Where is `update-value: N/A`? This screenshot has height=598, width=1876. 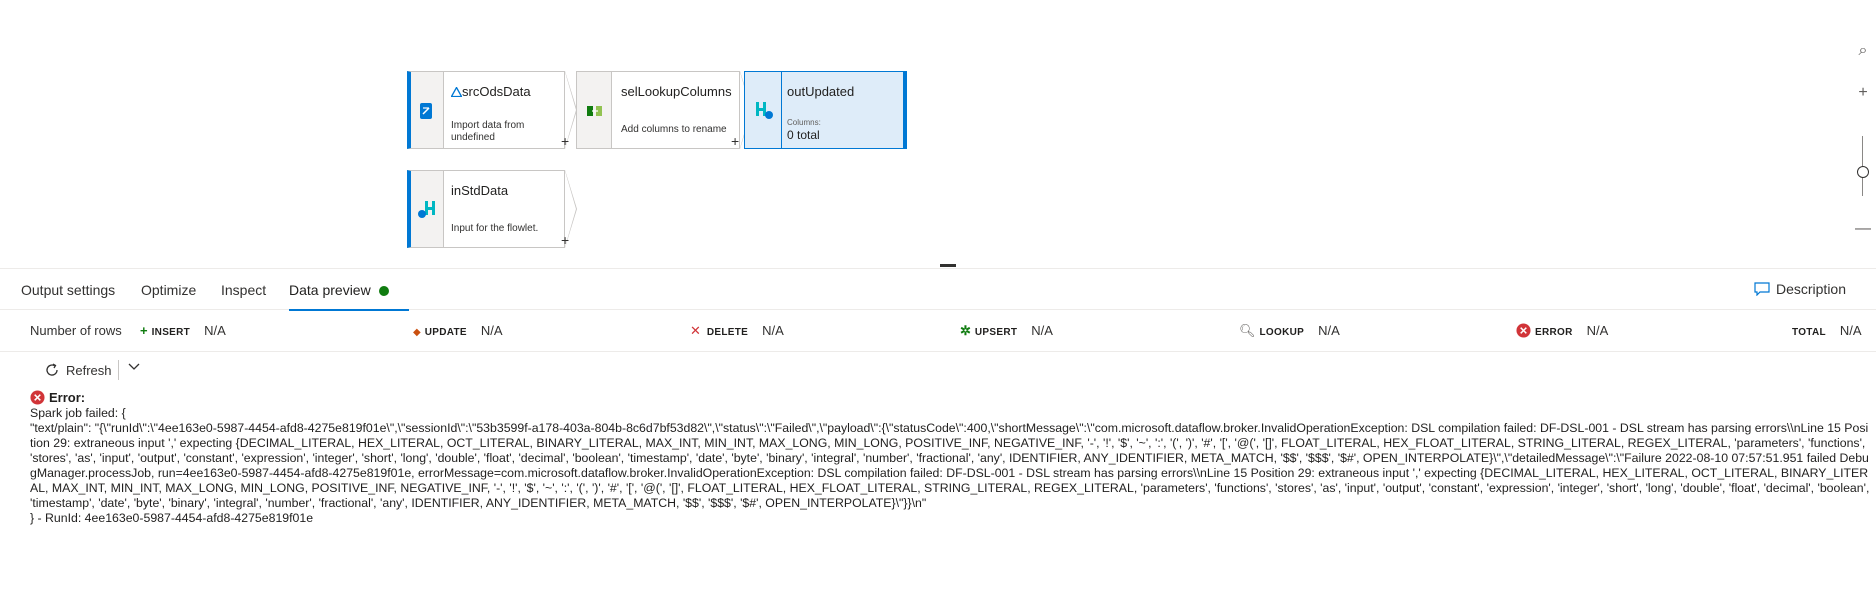 update-value: N/A is located at coordinates (491, 330).